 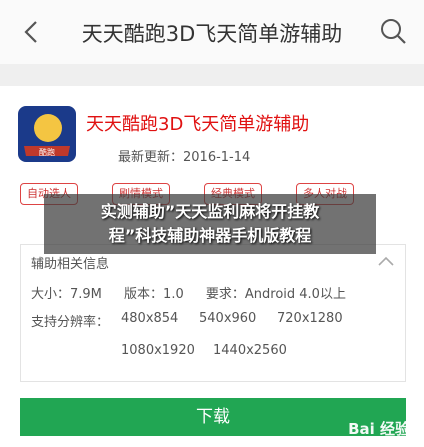 What do you see at coordinates (66, 294) in the screenshot?
I see `app-size: 大小：7.9M` at bounding box center [66, 294].